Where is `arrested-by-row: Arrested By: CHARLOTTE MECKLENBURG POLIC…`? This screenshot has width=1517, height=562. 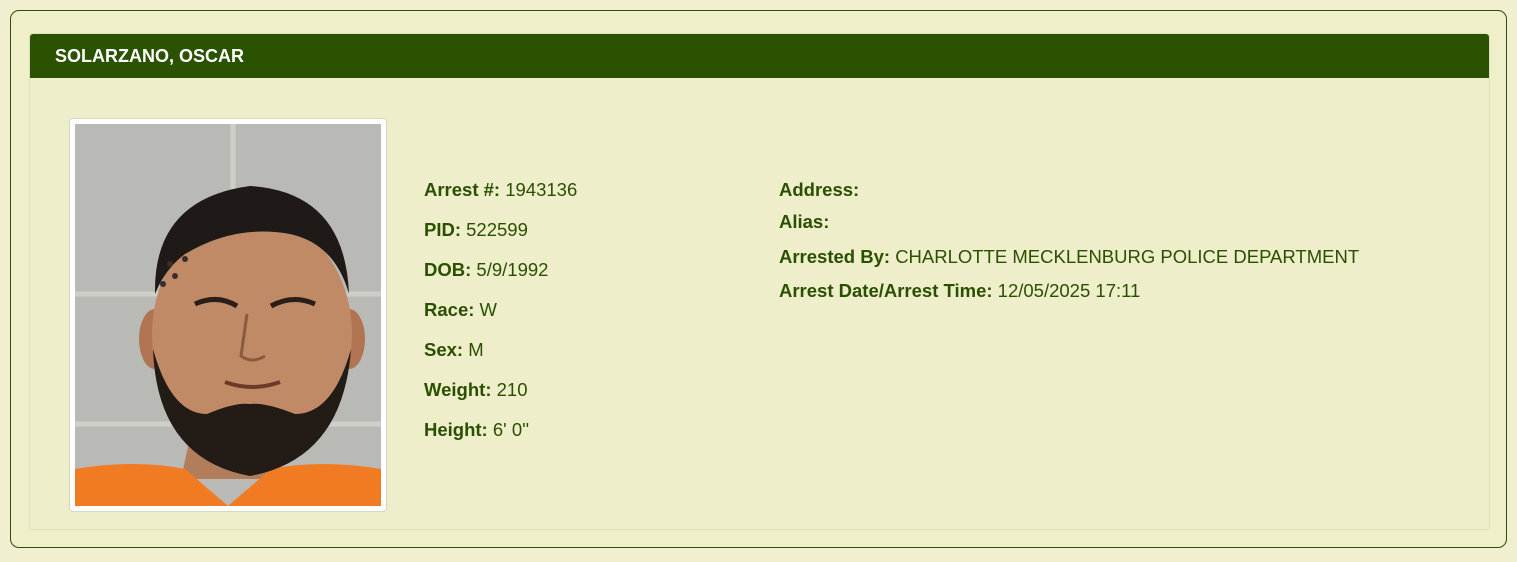 arrested-by-row: Arrested By: CHARLOTTE MECKLENBURG POLIC… is located at coordinates (1069, 257).